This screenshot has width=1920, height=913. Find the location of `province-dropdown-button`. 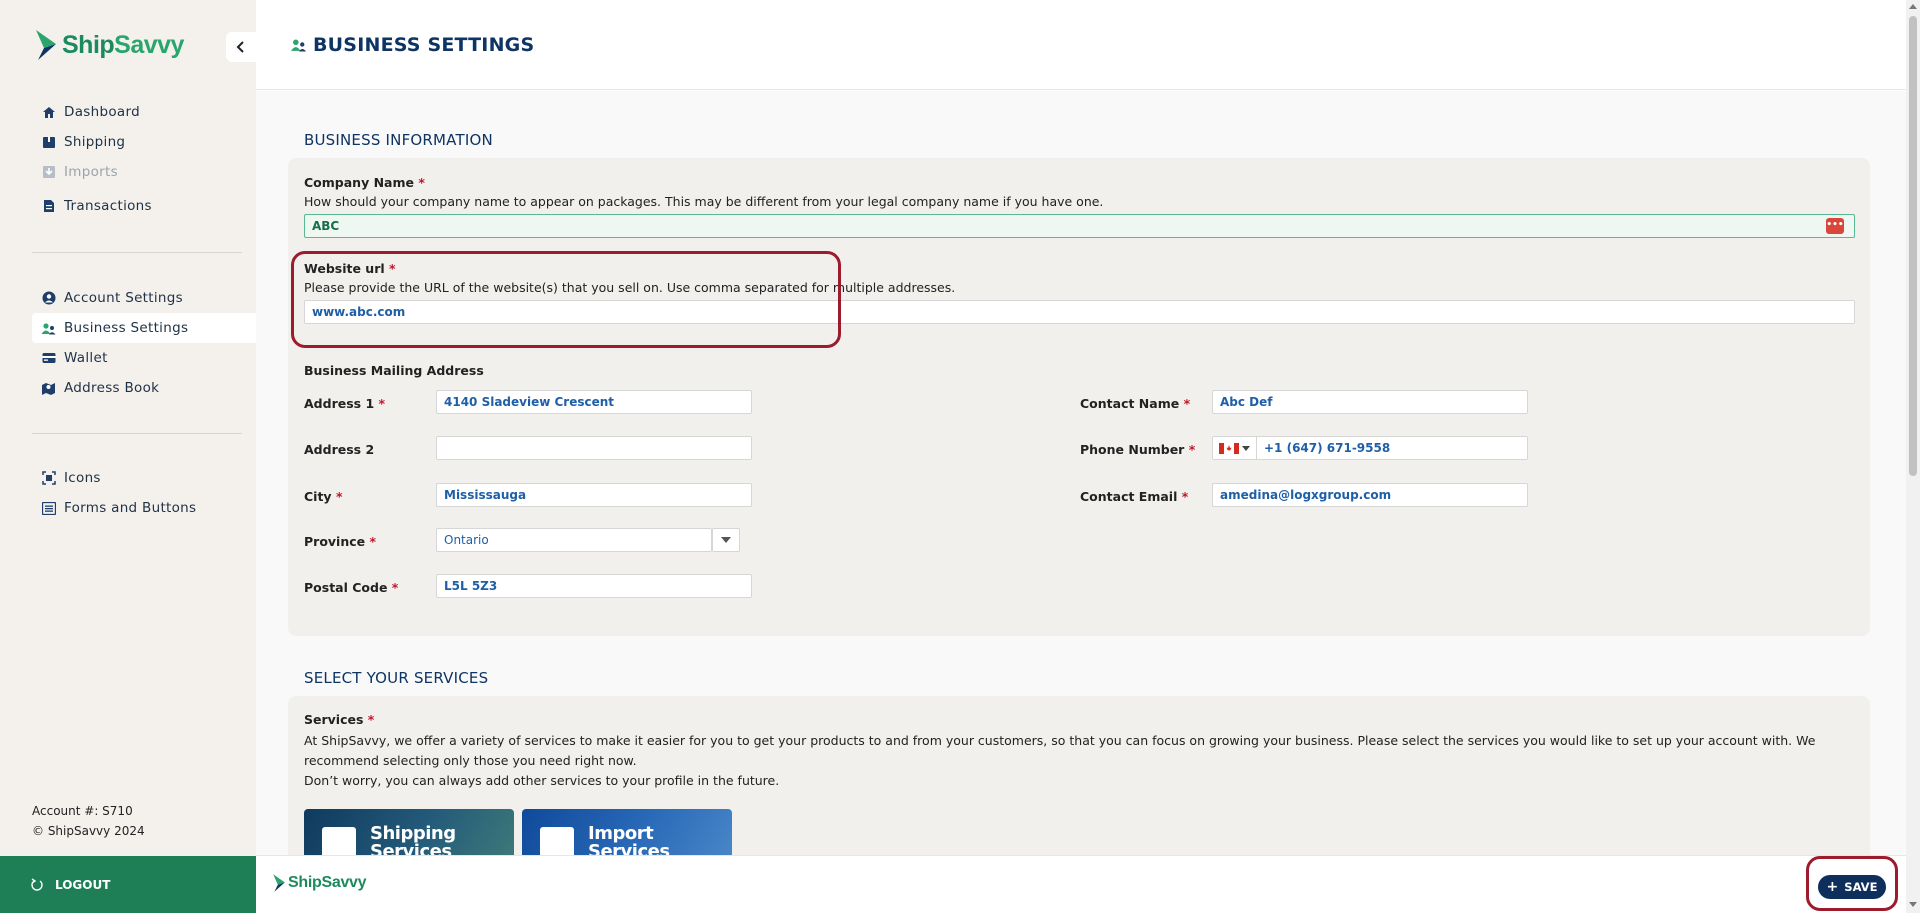

province-dropdown-button is located at coordinates (726, 540).